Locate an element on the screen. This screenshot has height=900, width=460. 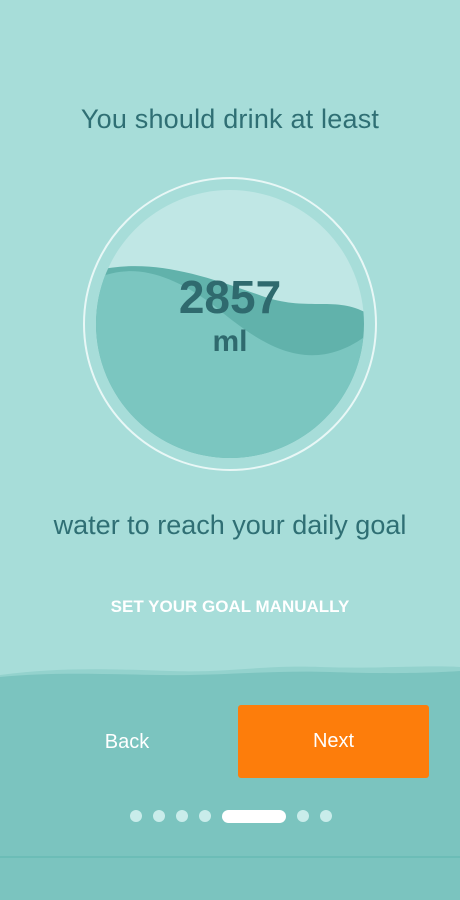
next-button: Next is located at coordinates (333, 741).